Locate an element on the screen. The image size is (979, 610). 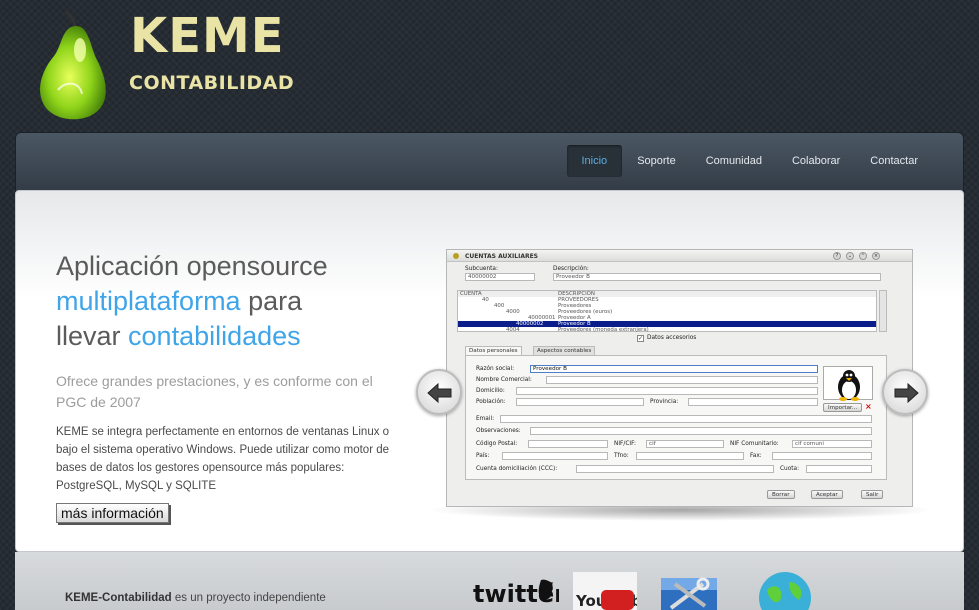
nav-item-inicio: Inicio is located at coordinates (594, 161).